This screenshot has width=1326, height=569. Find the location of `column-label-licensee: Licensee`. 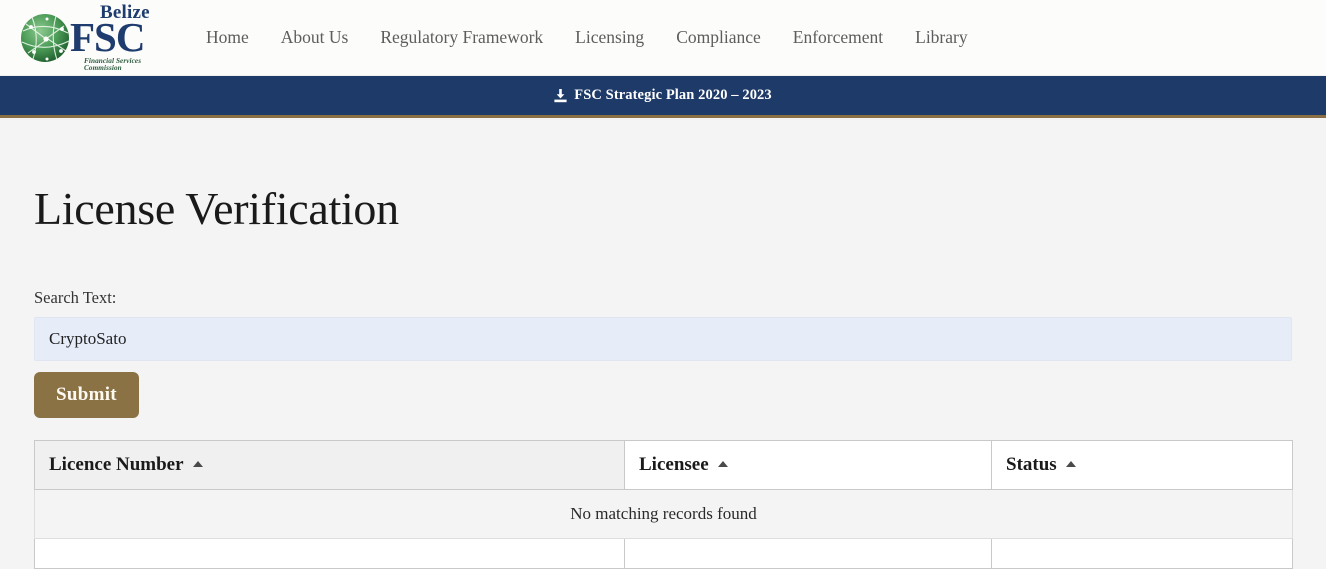

column-label-licensee: Licensee is located at coordinates (674, 464).